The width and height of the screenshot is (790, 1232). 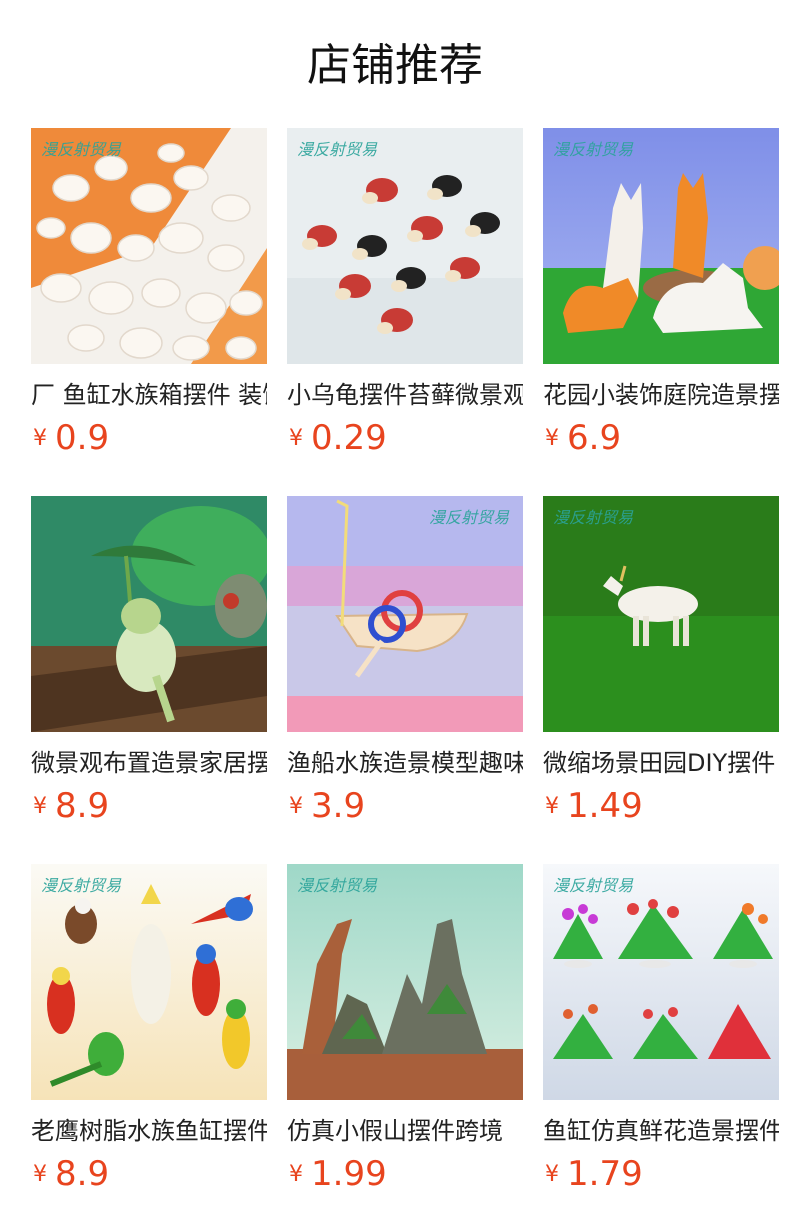 What do you see at coordinates (82, 438) in the screenshot?
I see `price-value: 0.9` at bounding box center [82, 438].